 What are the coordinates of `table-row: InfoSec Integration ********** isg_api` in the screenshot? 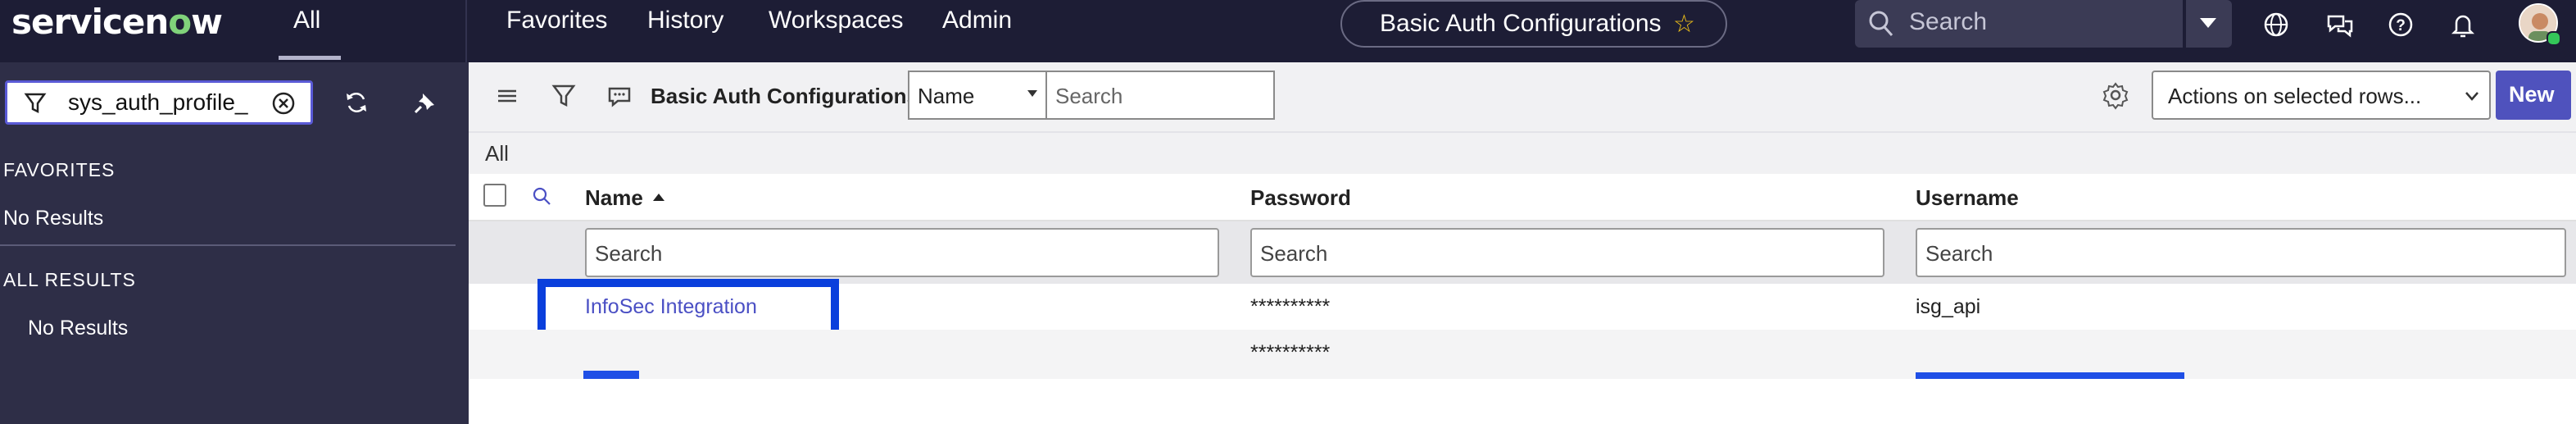 It's located at (1522, 308).